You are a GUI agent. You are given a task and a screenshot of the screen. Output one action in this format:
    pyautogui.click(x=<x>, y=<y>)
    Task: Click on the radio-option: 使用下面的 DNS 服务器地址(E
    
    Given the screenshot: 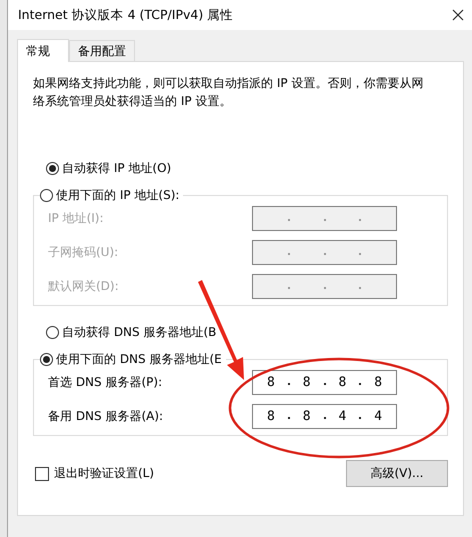 What is the action you would take?
    pyautogui.click(x=133, y=359)
    